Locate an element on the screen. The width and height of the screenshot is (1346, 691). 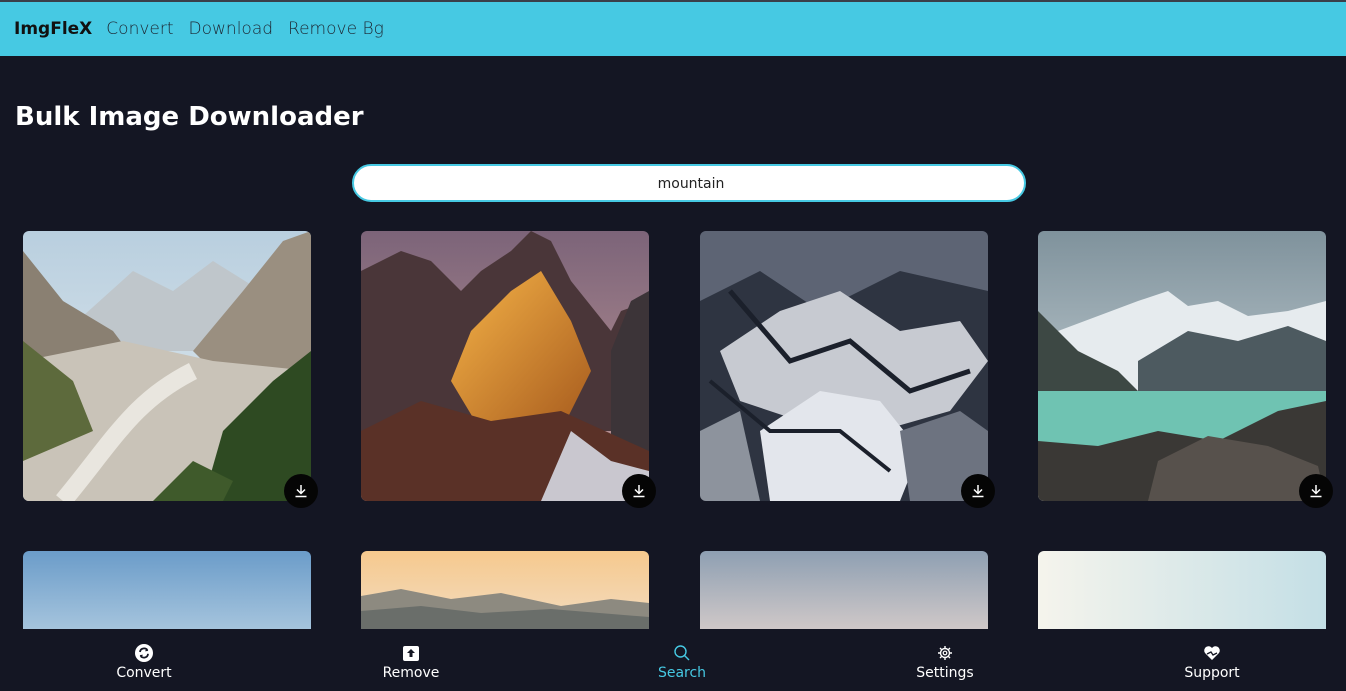
heart-hands-icon is located at coordinates (1212, 653).